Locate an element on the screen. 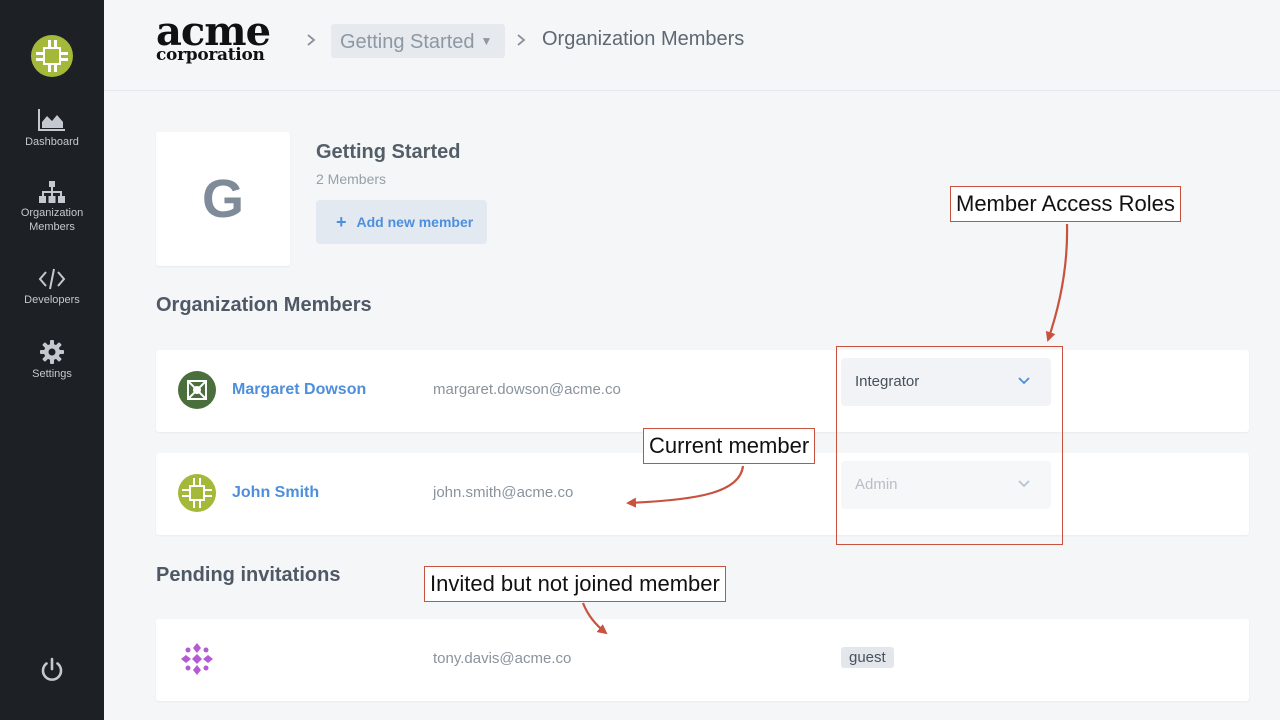 The image size is (1280, 720). org-chart-icon is located at coordinates (52, 192).